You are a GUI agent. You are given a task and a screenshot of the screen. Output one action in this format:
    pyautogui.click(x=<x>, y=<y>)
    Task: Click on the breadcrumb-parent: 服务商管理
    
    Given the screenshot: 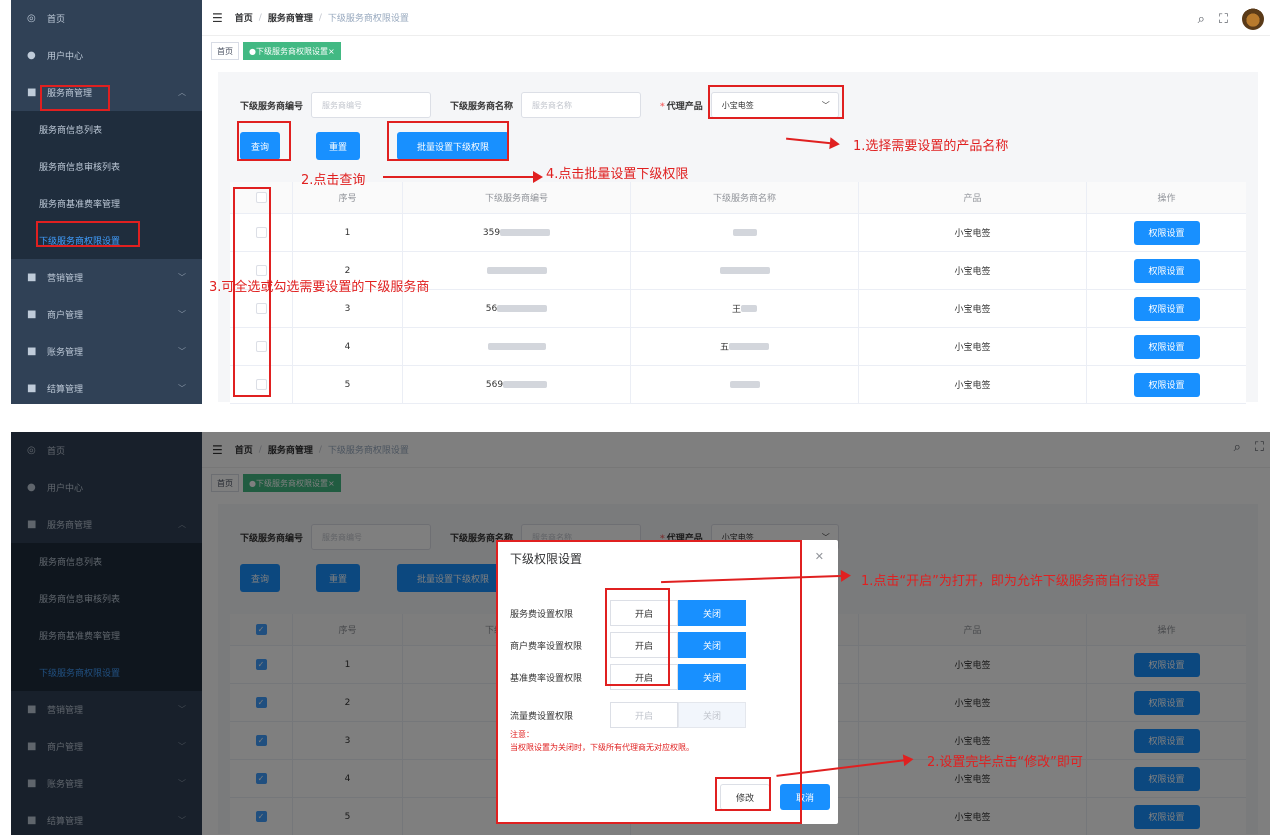 What is the action you would take?
    pyautogui.click(x=290, y=17)
    